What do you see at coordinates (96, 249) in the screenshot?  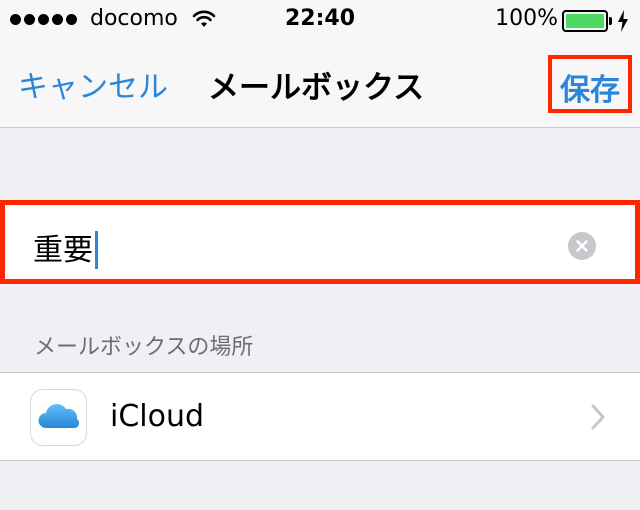 I see `text-cursor` at bounding box center [96, 249].